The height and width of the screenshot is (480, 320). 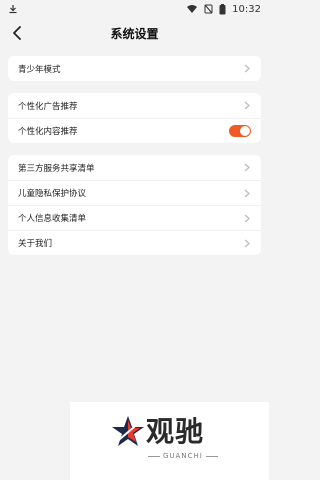 I want to click on toggle-knob, so click(x=245, y=131).